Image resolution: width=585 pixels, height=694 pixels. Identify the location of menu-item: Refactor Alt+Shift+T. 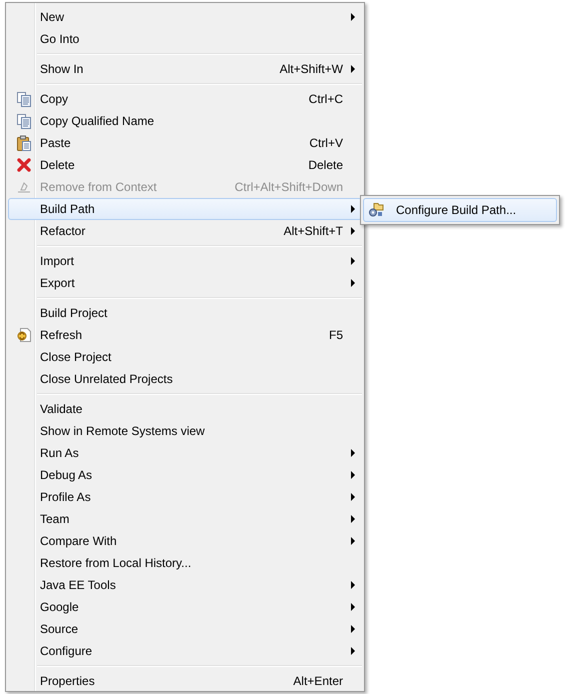
(185, 231).